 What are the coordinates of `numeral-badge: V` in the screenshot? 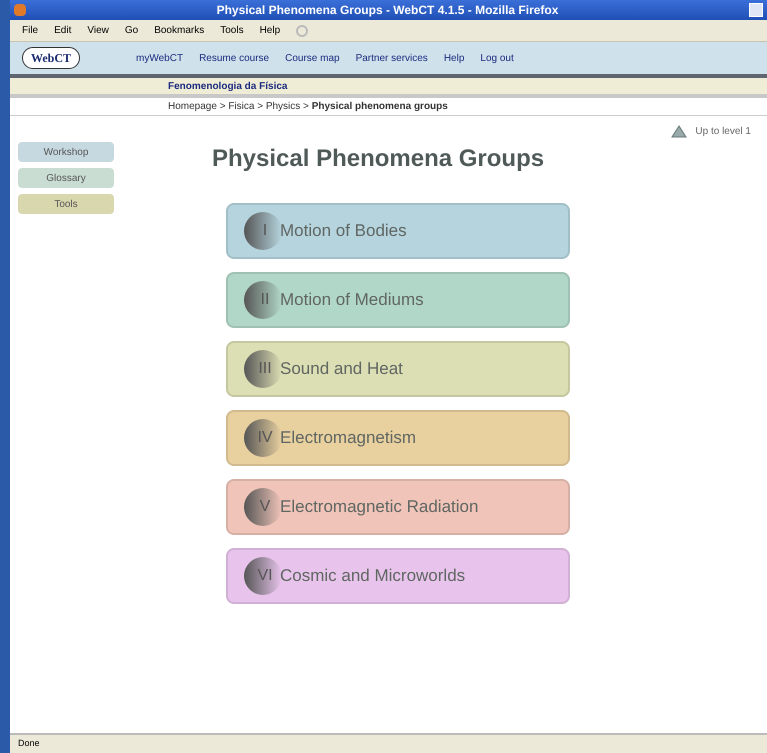 It's located at (263, 507).